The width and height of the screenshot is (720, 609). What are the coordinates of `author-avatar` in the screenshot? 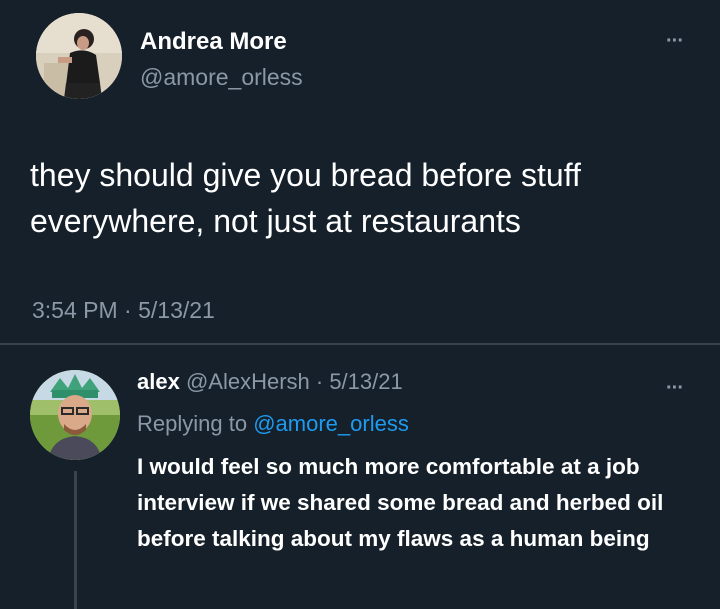 It's located at (79, 56).